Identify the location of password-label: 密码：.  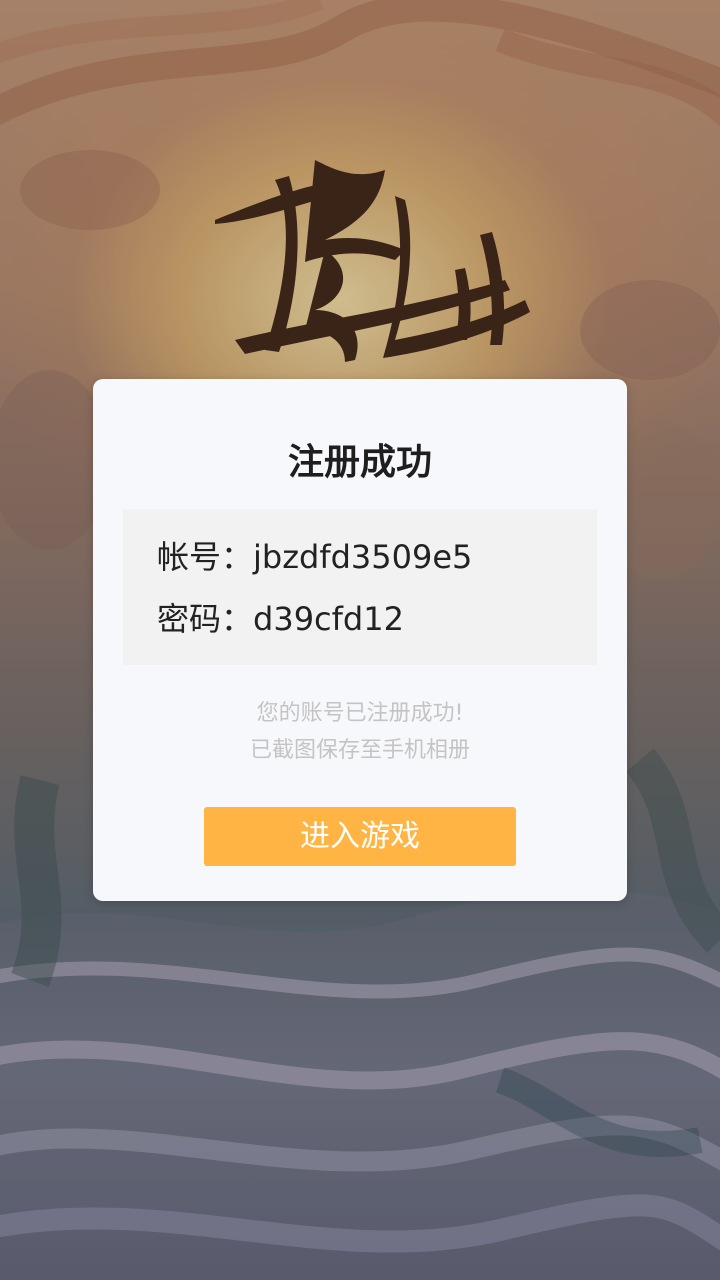
(205, 619).